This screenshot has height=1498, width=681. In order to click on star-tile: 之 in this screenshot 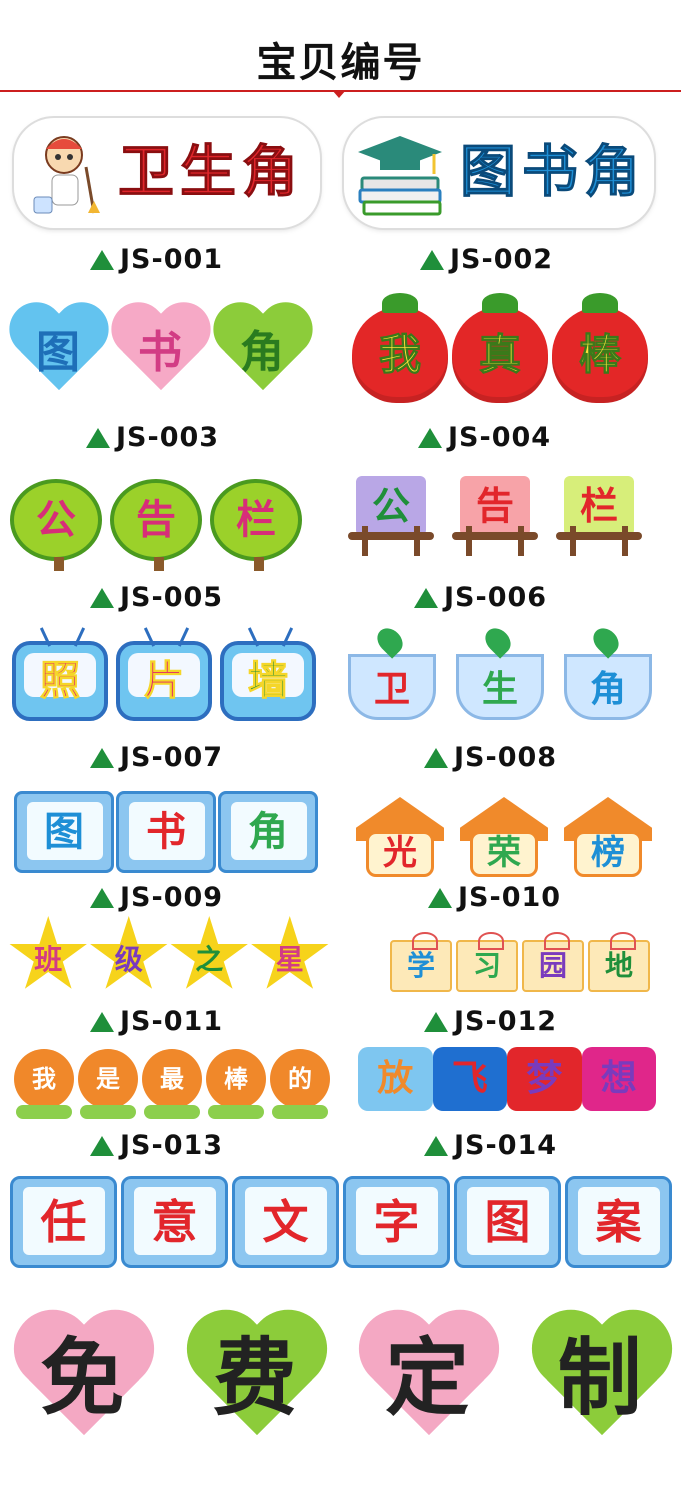, I will do `click(209, 952)`.